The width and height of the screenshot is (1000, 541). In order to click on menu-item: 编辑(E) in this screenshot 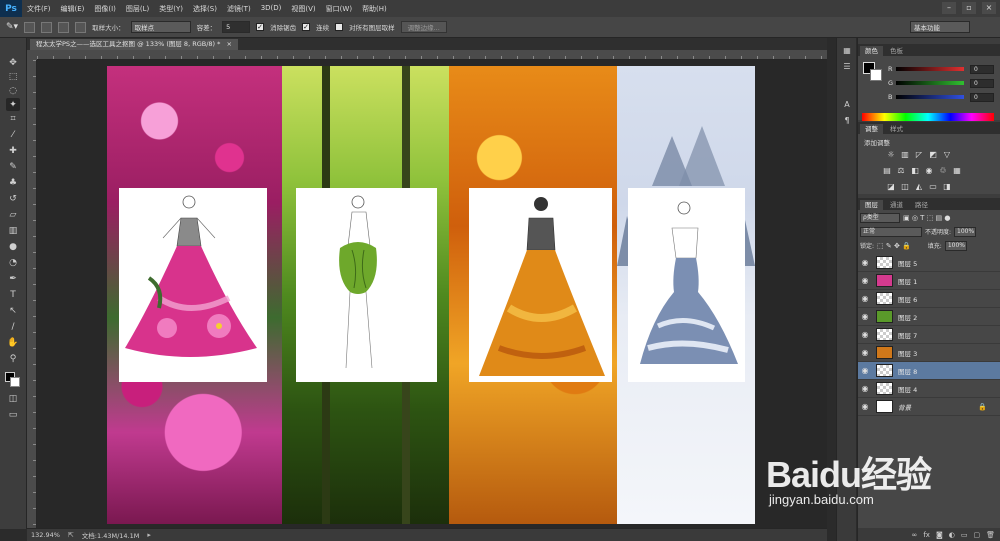, I will do `click(73, 9)`.